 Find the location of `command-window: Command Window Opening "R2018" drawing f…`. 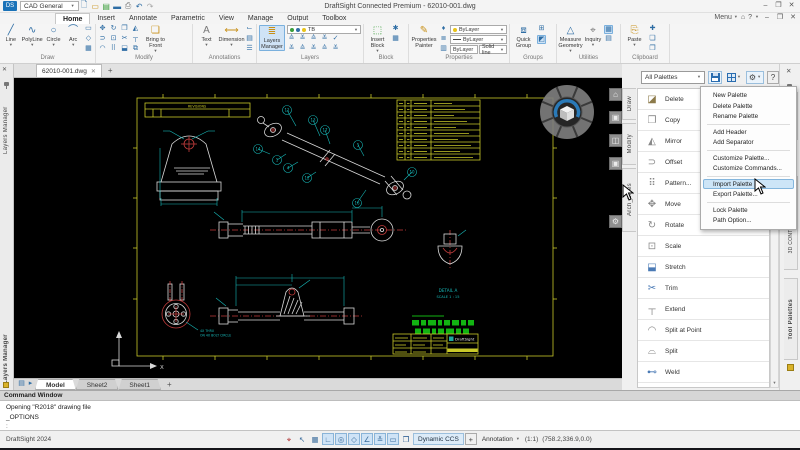

command-window: Command Window Opening "R2018" drawing f… is located at coordinates (400, 410).